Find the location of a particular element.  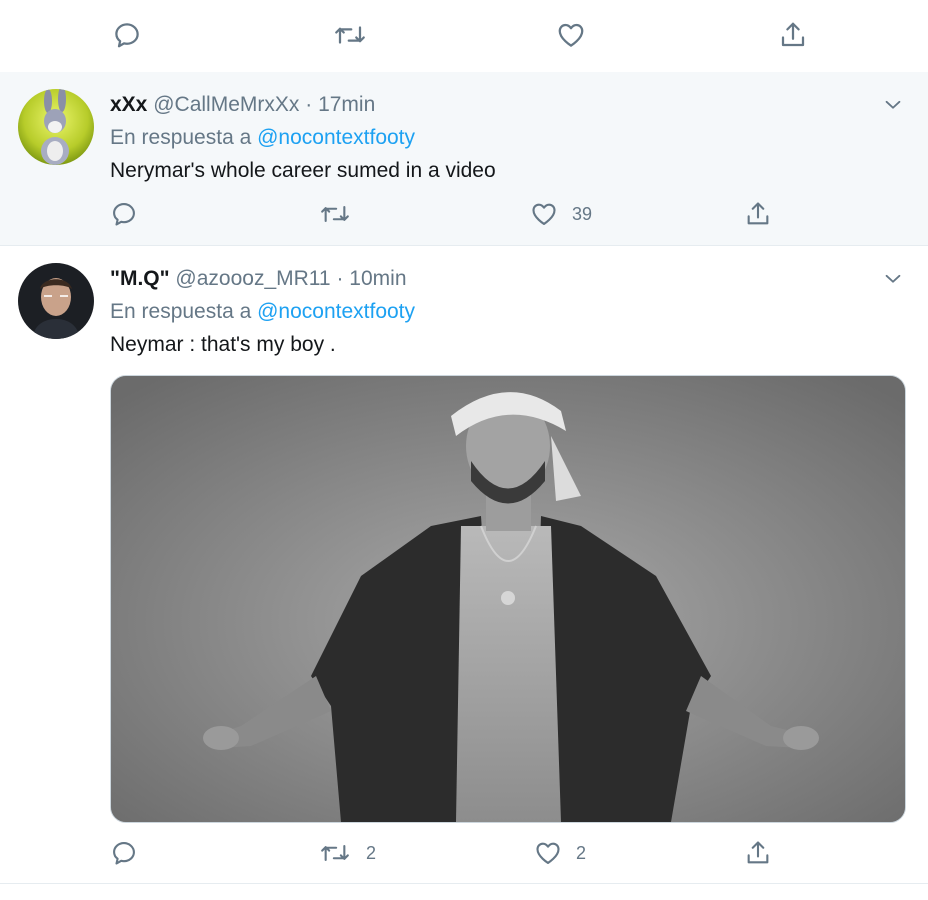

retweet-button: 2 is located at coordinates (347, 853).